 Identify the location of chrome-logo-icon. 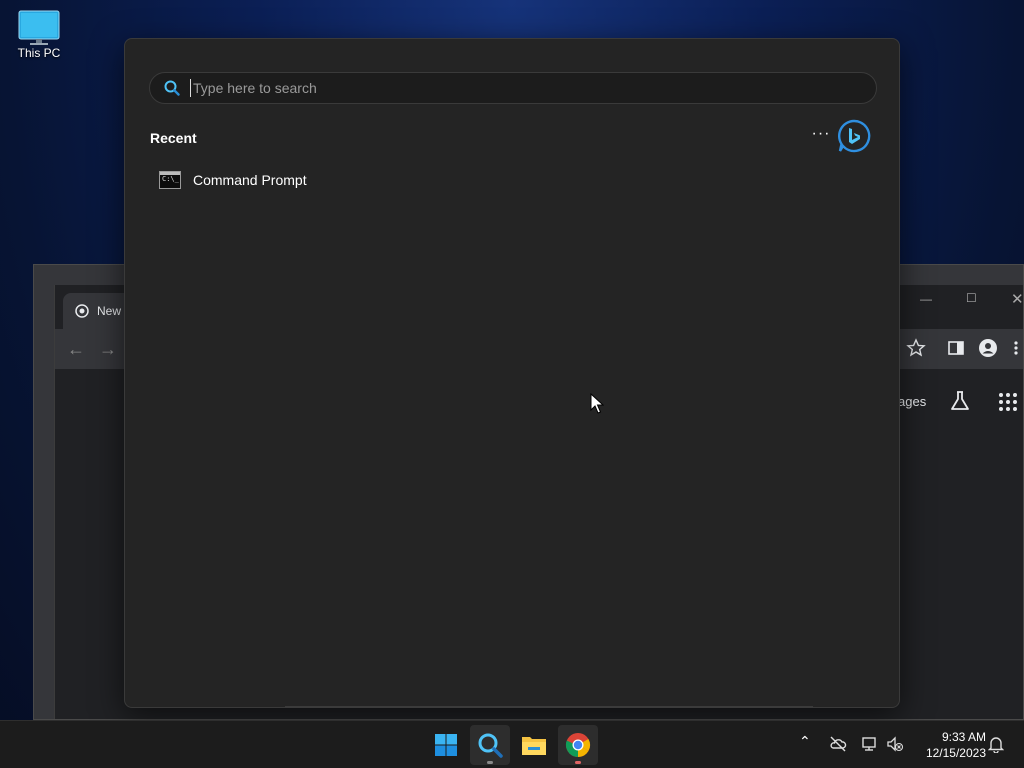
(82, 311).